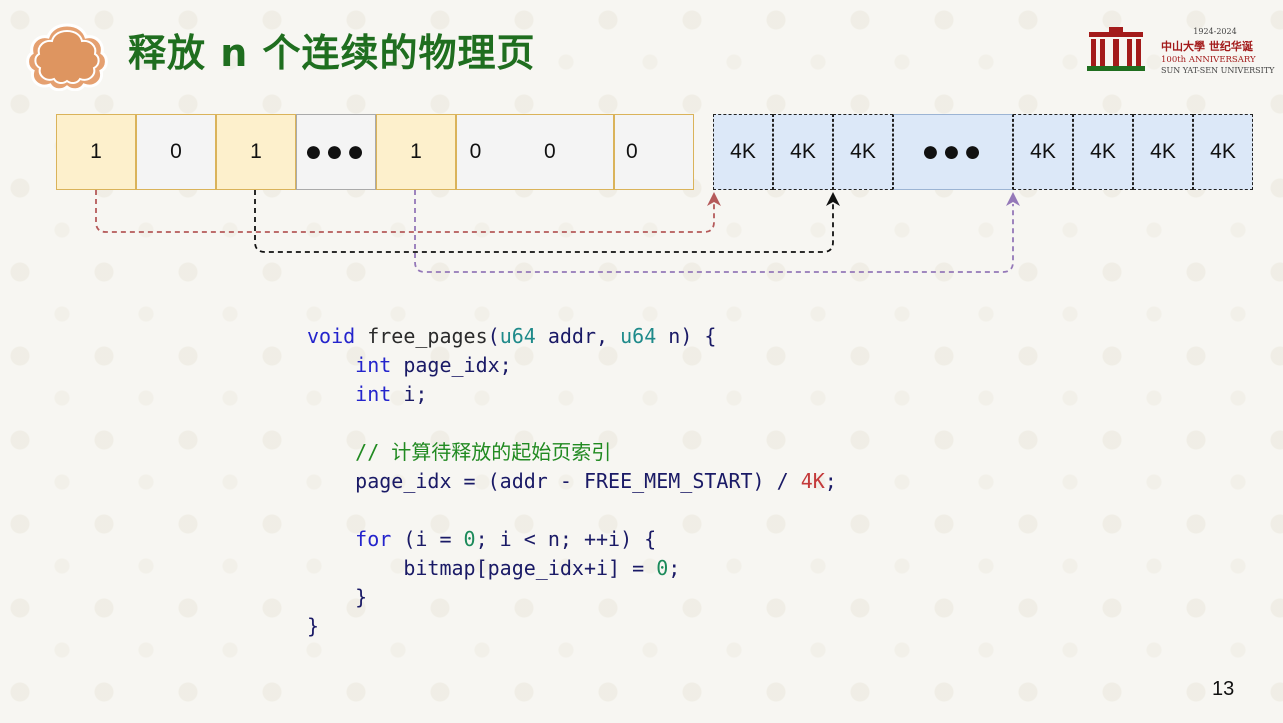 The height and width of the screenshot is (723, 1283). What do you see at coordinates (451, 365) in the screenshot?
I see `code-token: page_idx;` at bounding box center [451, 365].